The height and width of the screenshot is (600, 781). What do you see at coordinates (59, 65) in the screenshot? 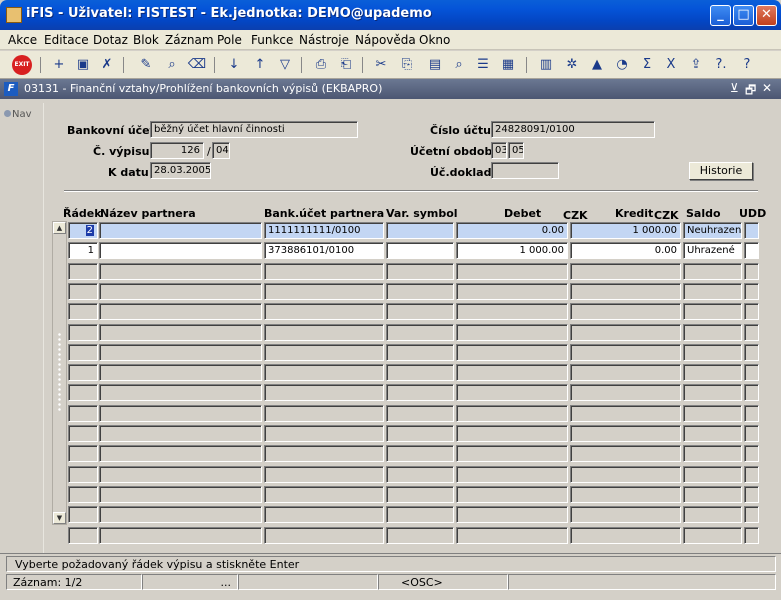
I see `insert-record-icon: +` at bounding box center [59, 65].